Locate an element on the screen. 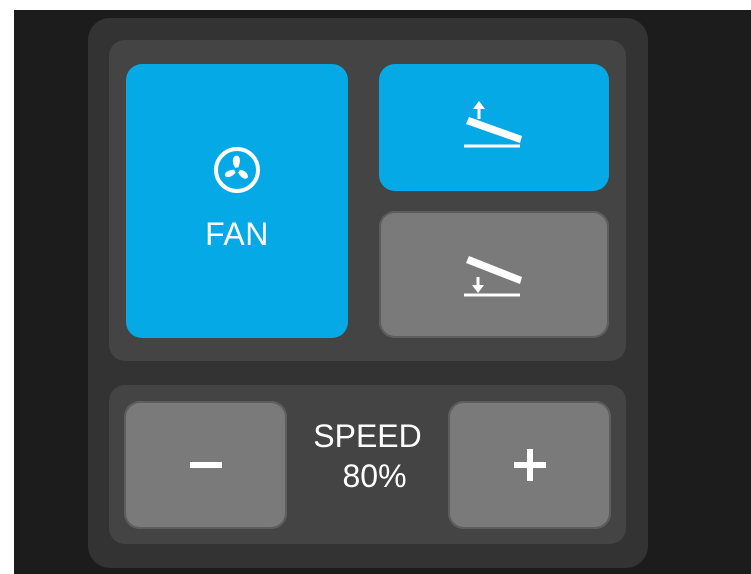  recline-down-button is located at coordinates (494, 274).